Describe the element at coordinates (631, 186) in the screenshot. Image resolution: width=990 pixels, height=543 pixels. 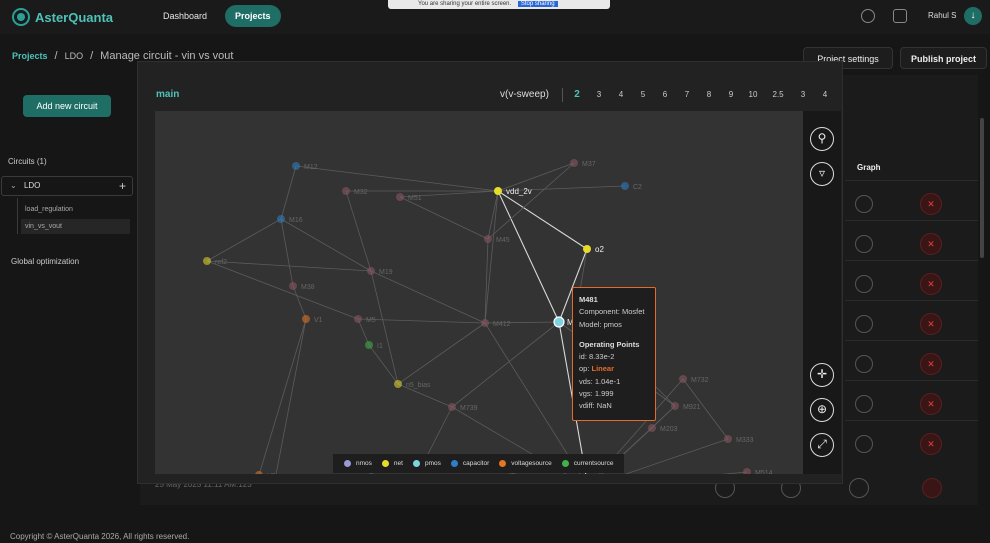
I see `graph-node: C2` at that location.